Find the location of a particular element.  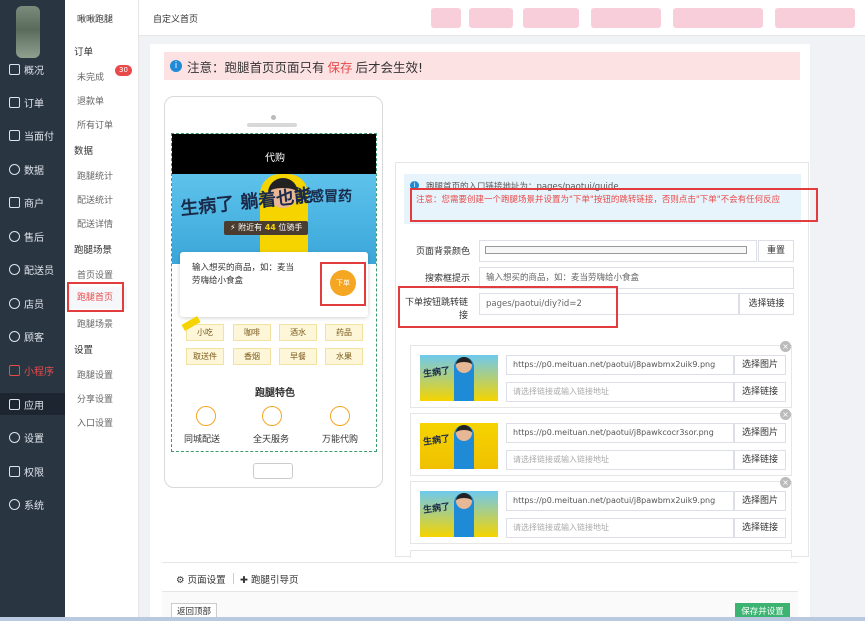

color-swatch-bar is located at coordinates (616, 250).